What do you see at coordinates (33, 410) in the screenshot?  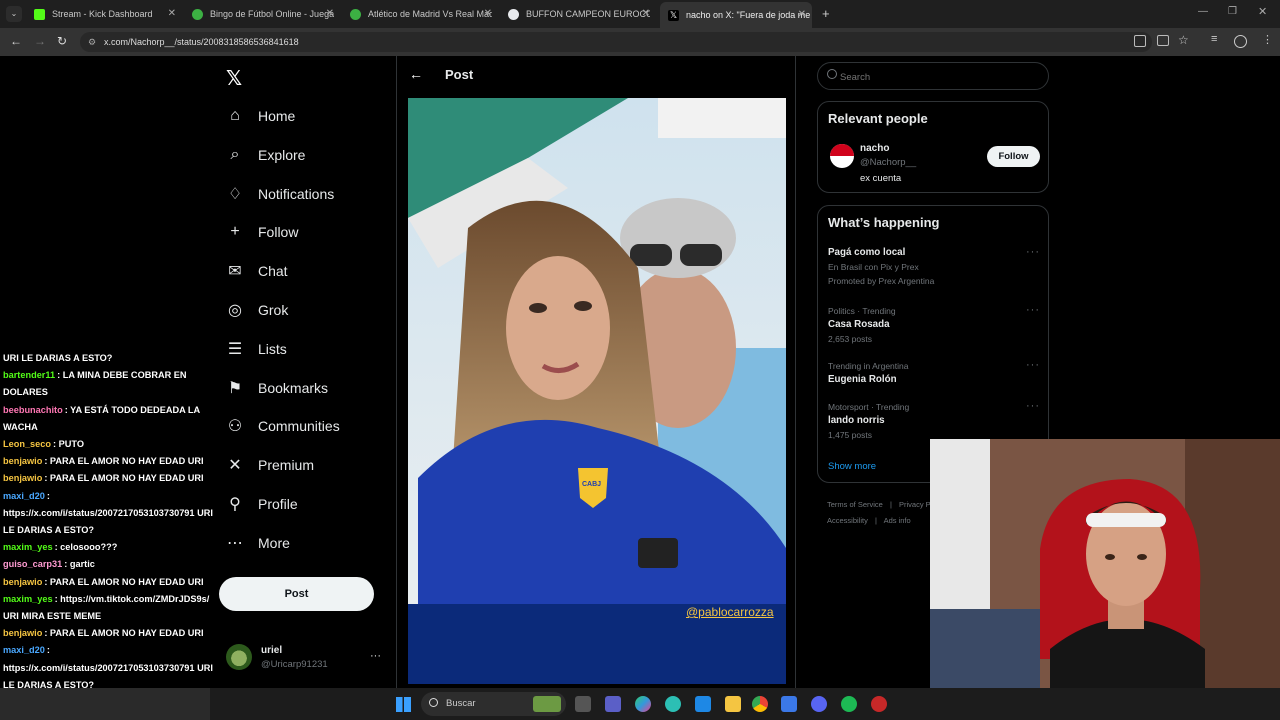 I see `chat-username: beebunachito` at bounding box center [33, 410].